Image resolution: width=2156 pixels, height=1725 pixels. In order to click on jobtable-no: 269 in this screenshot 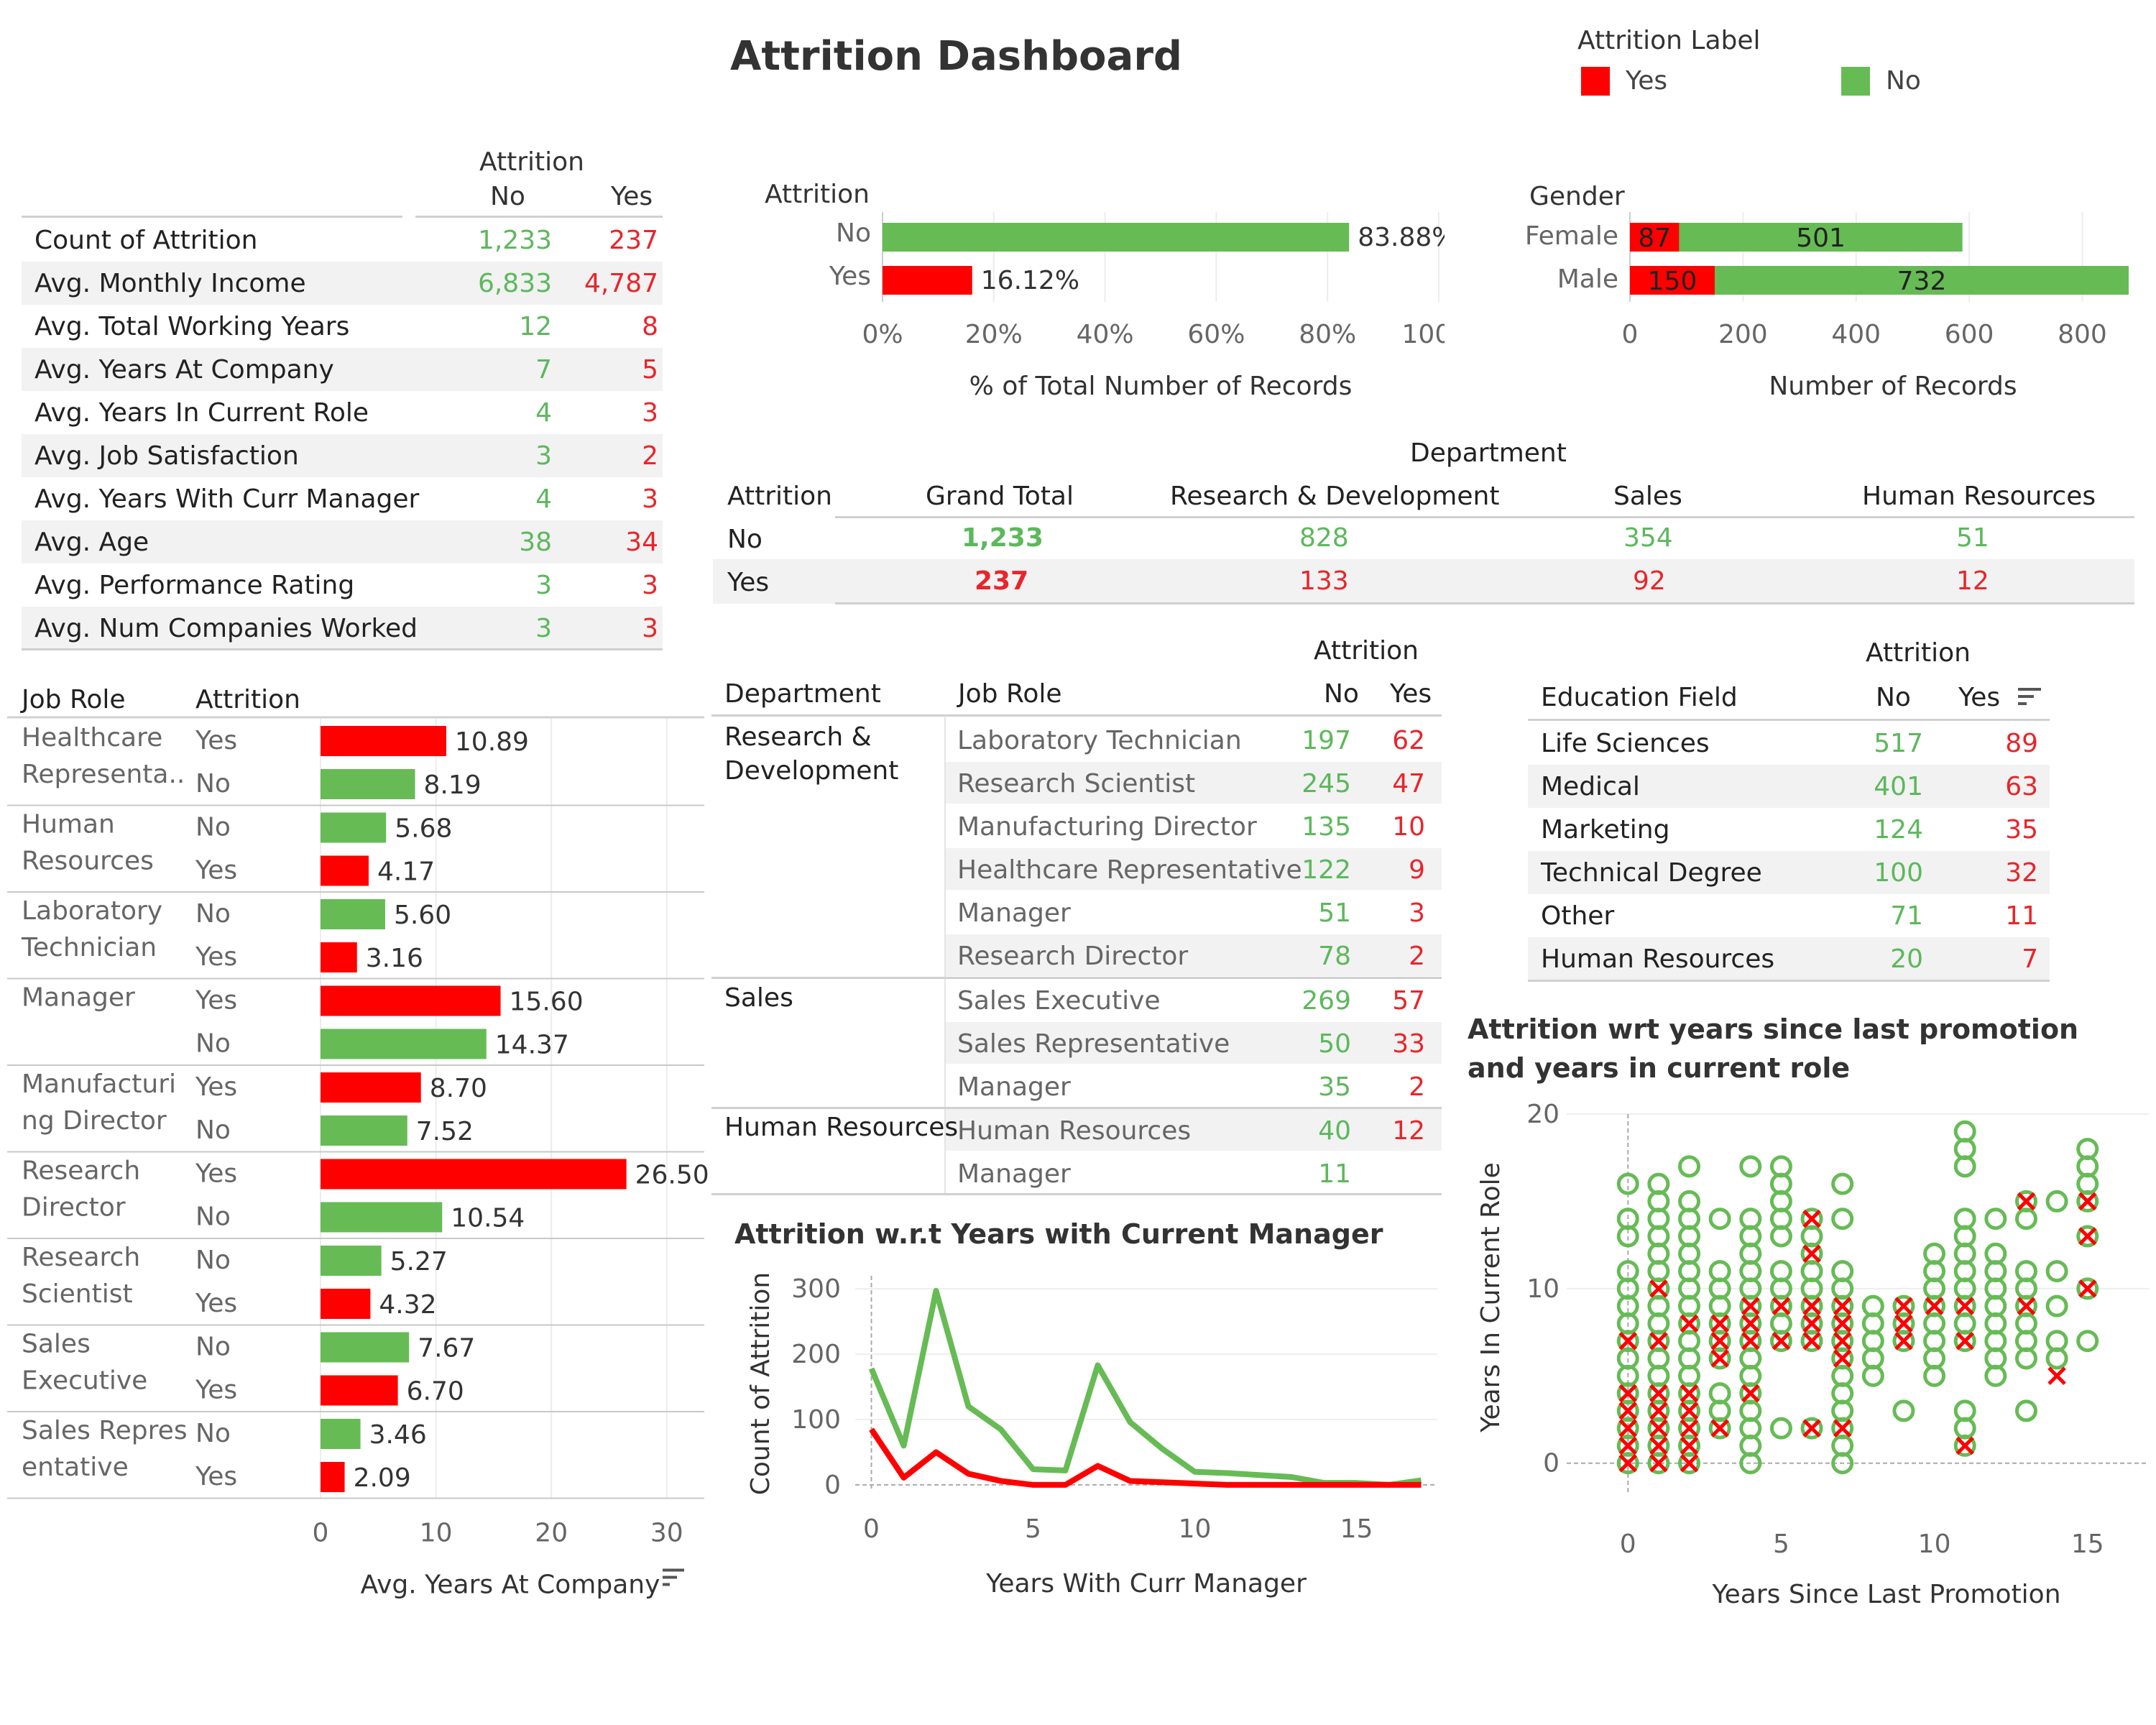, I will do `click(1326, 1001)`.